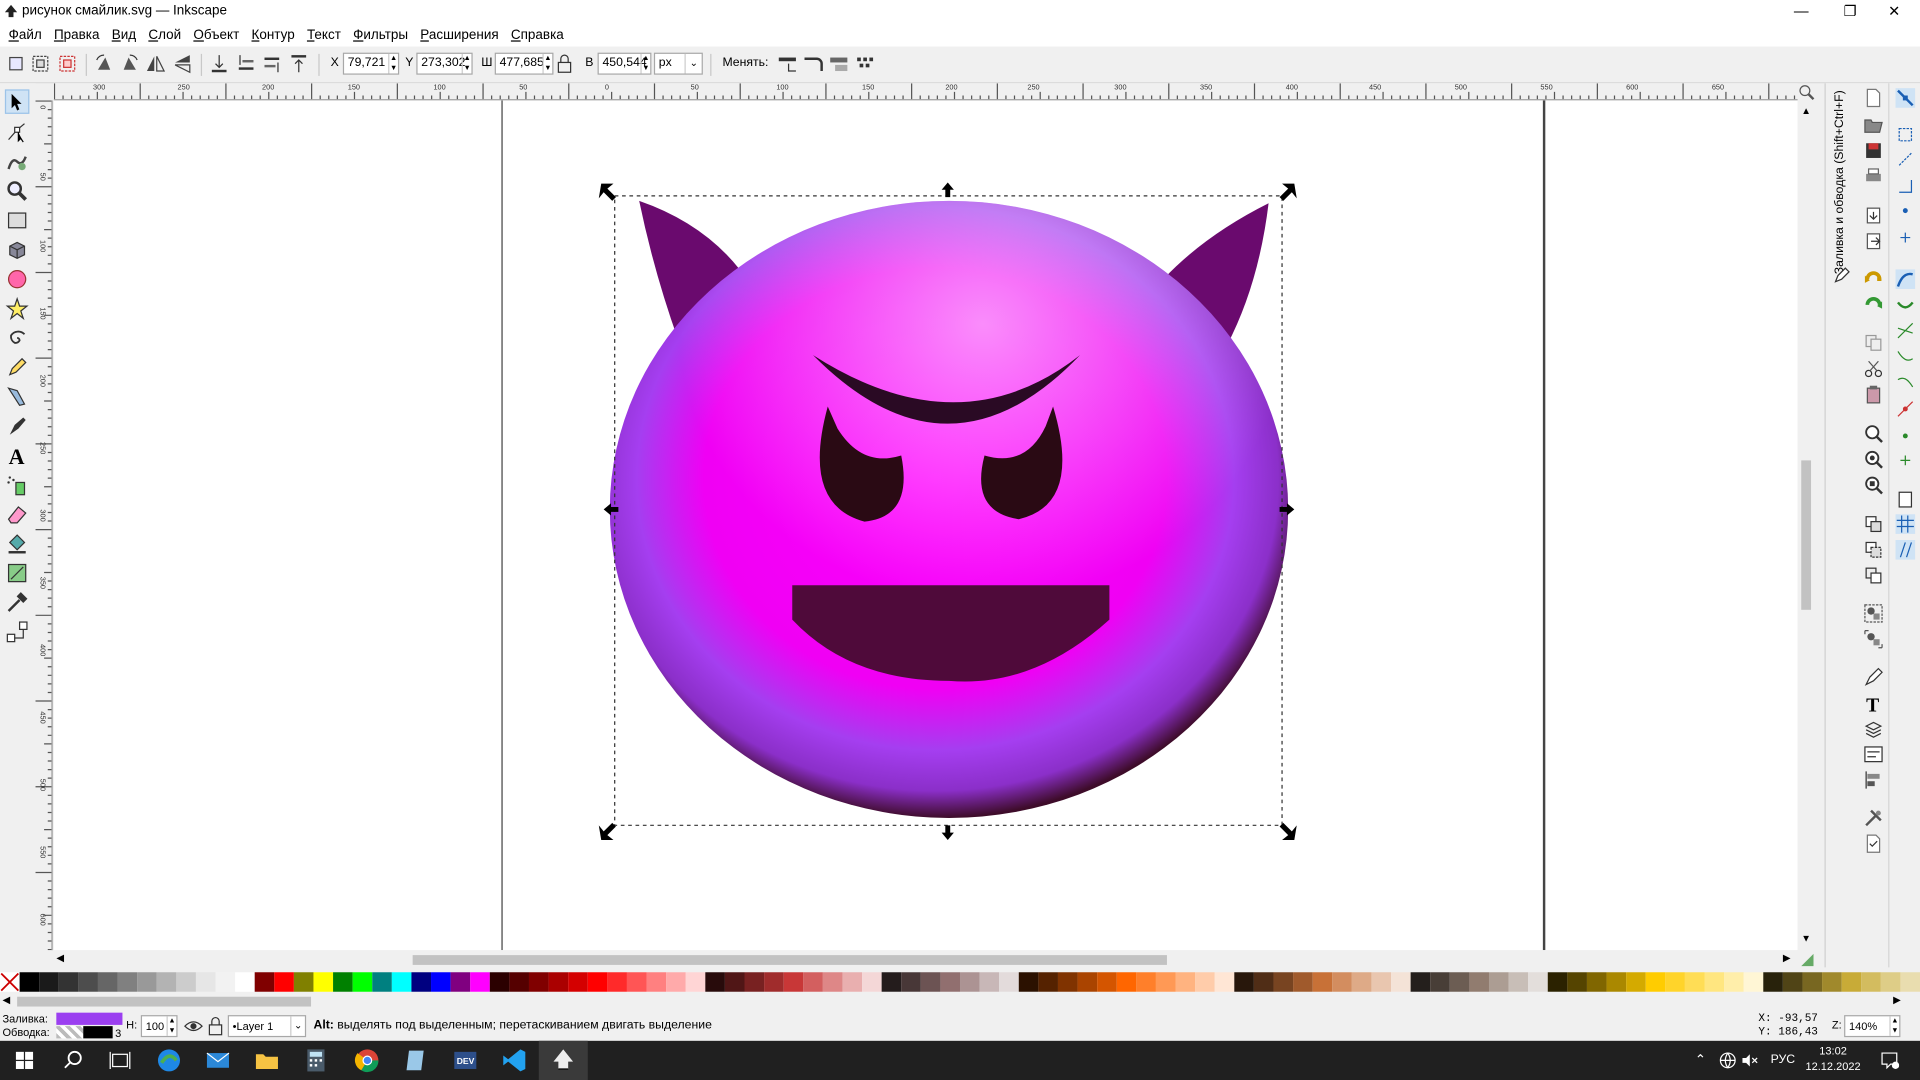 The width and height of the screenshot is (1920, 1080). I want to click on mail-icon, so click(217, 1060).